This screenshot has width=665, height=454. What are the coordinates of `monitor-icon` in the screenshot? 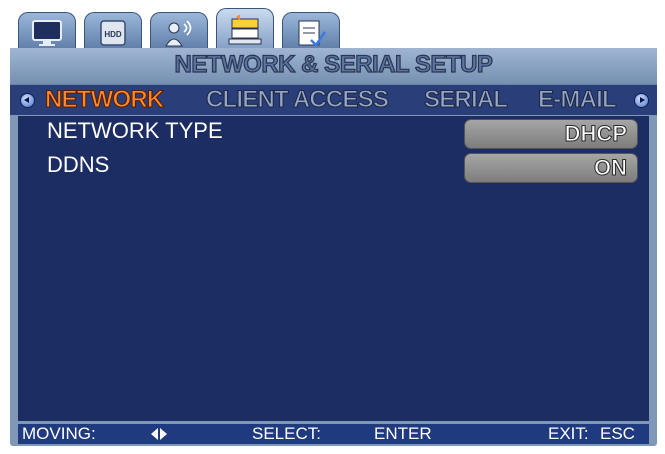 It's located at (47, 32).